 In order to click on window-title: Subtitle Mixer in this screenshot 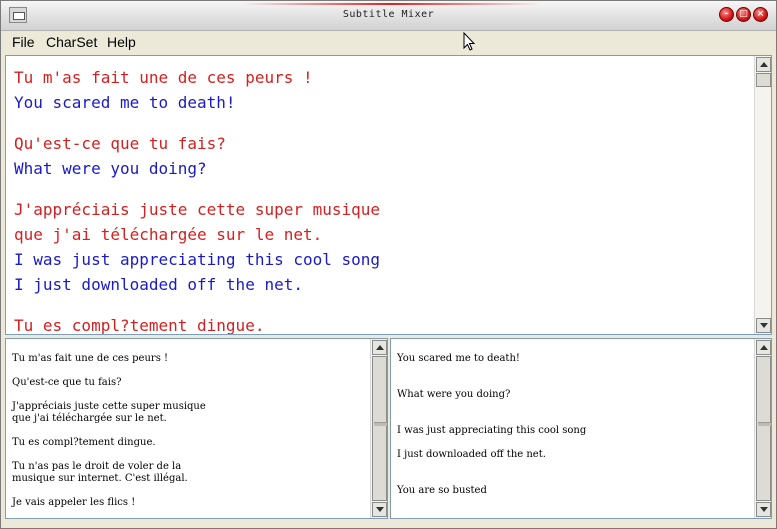, I will do `click(388, 14)`.